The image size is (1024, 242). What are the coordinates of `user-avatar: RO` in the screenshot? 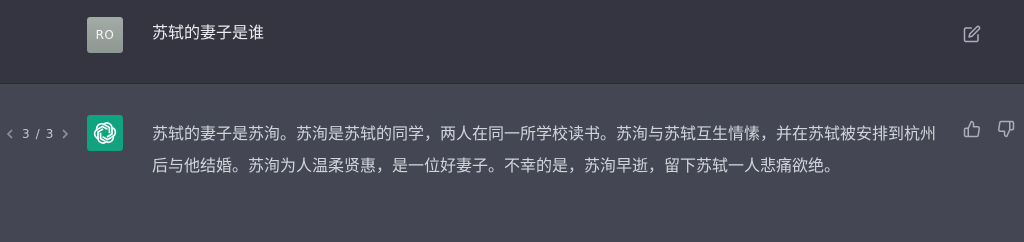 It's located at (105, 35).